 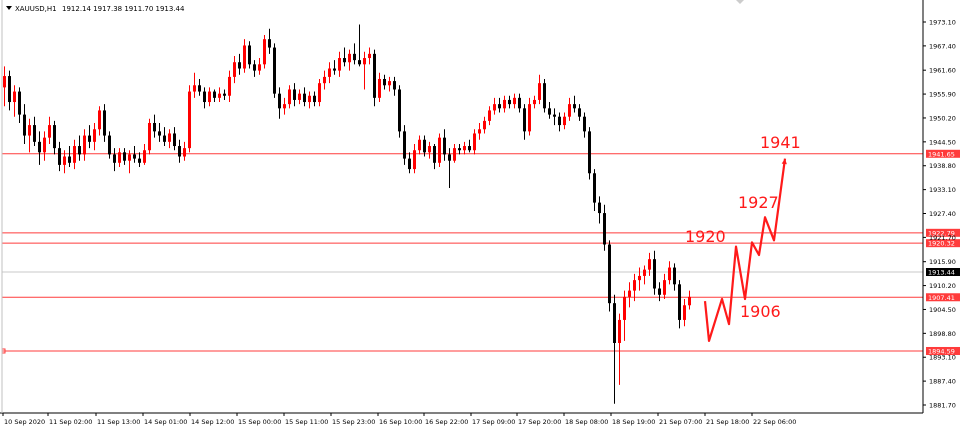 I want to click on y-tick-label: 1933.10, so click(x=942, y=190).